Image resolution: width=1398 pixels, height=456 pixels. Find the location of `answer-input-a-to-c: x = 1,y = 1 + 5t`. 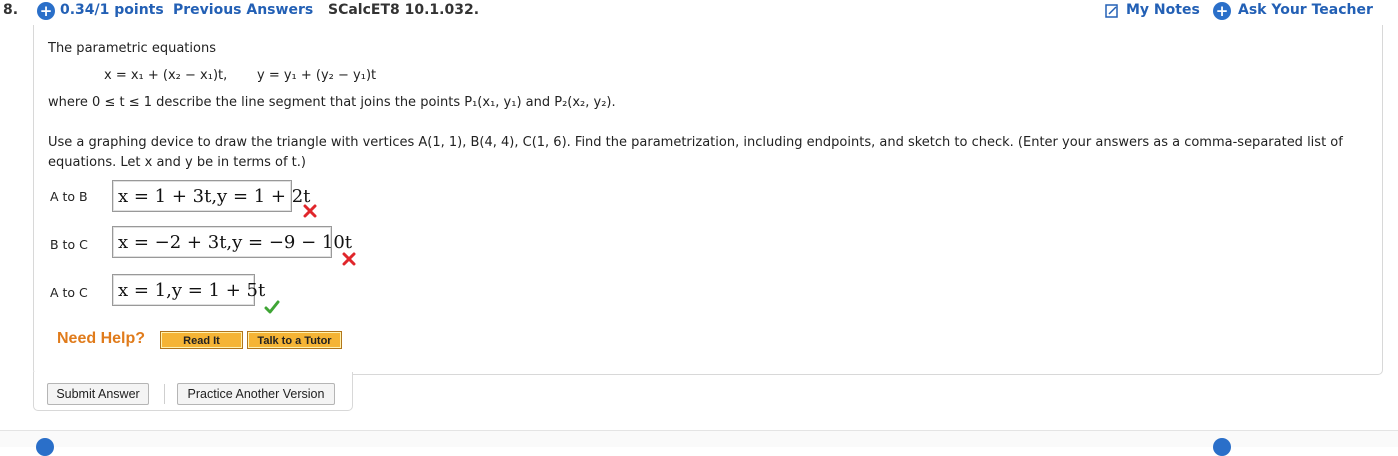

answer-input-a-to-c: x = 1,y = 1 + 5t is located at coordinates (188, 290).